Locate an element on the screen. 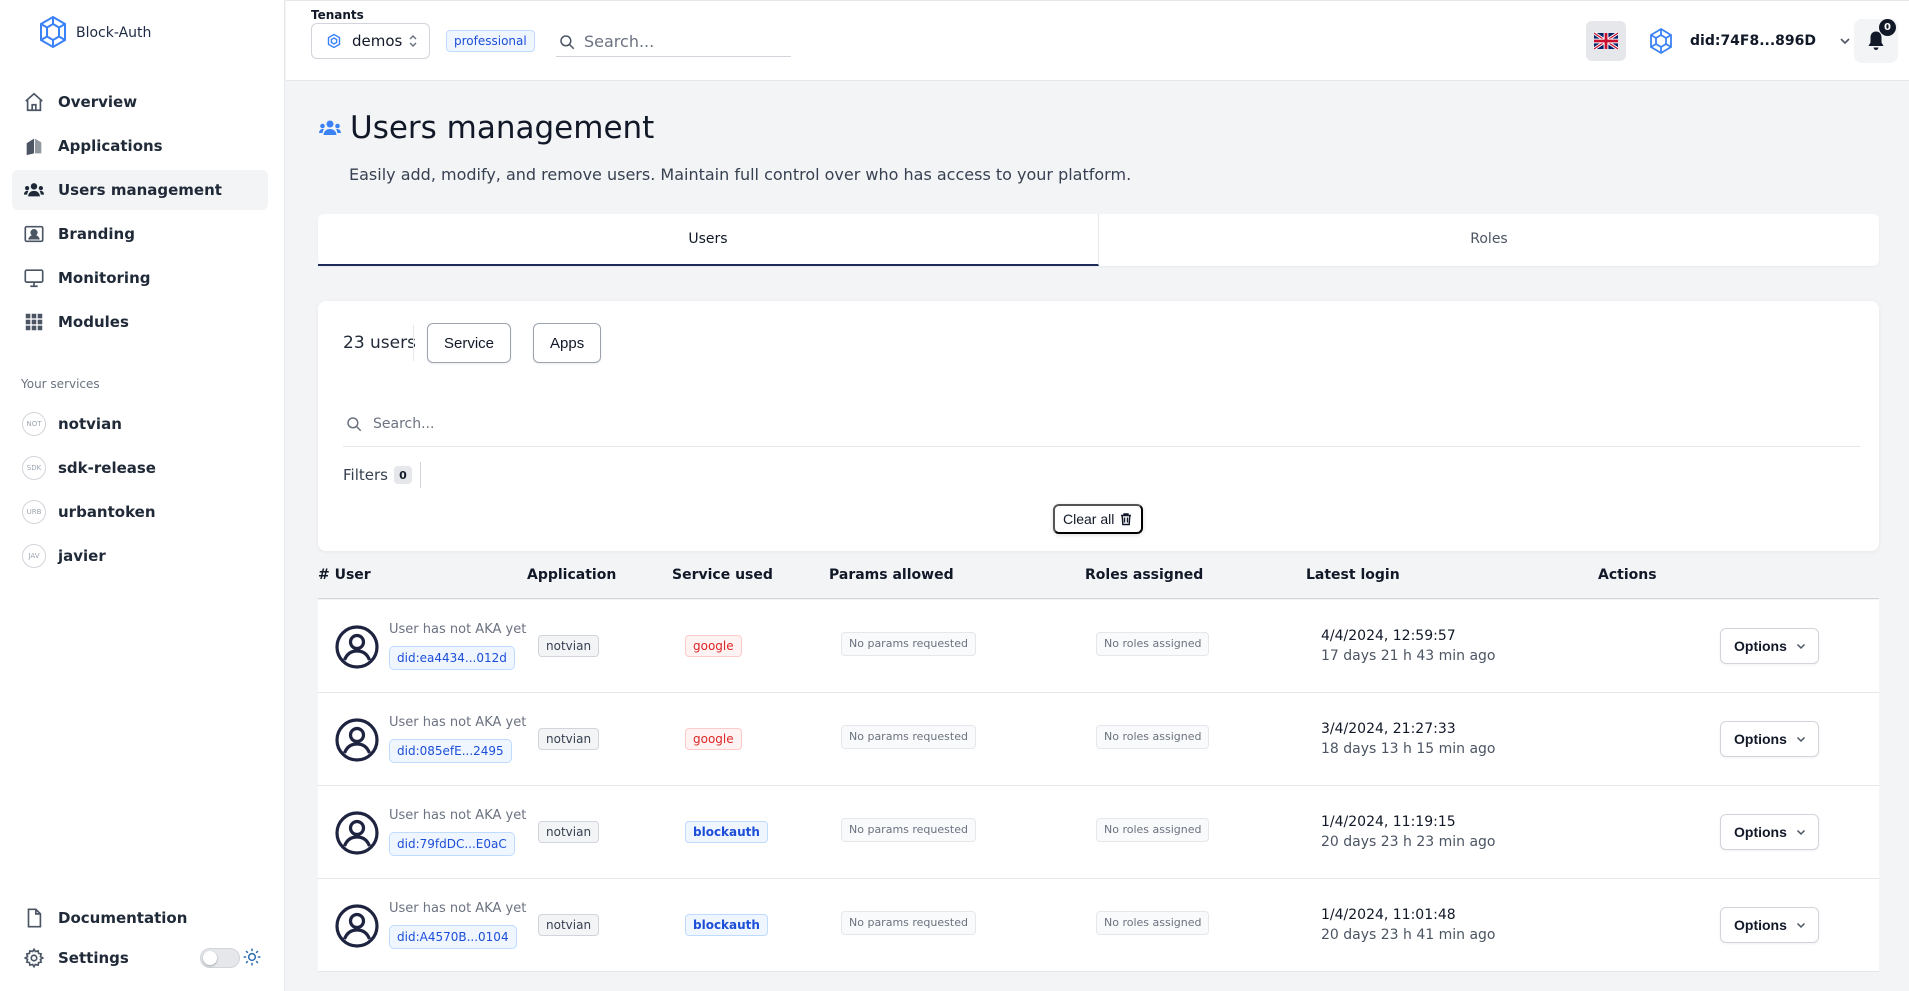 The width and height of the screenshot is (1909, 991). service-filter-button: Service is located at coordinates (469, 343).